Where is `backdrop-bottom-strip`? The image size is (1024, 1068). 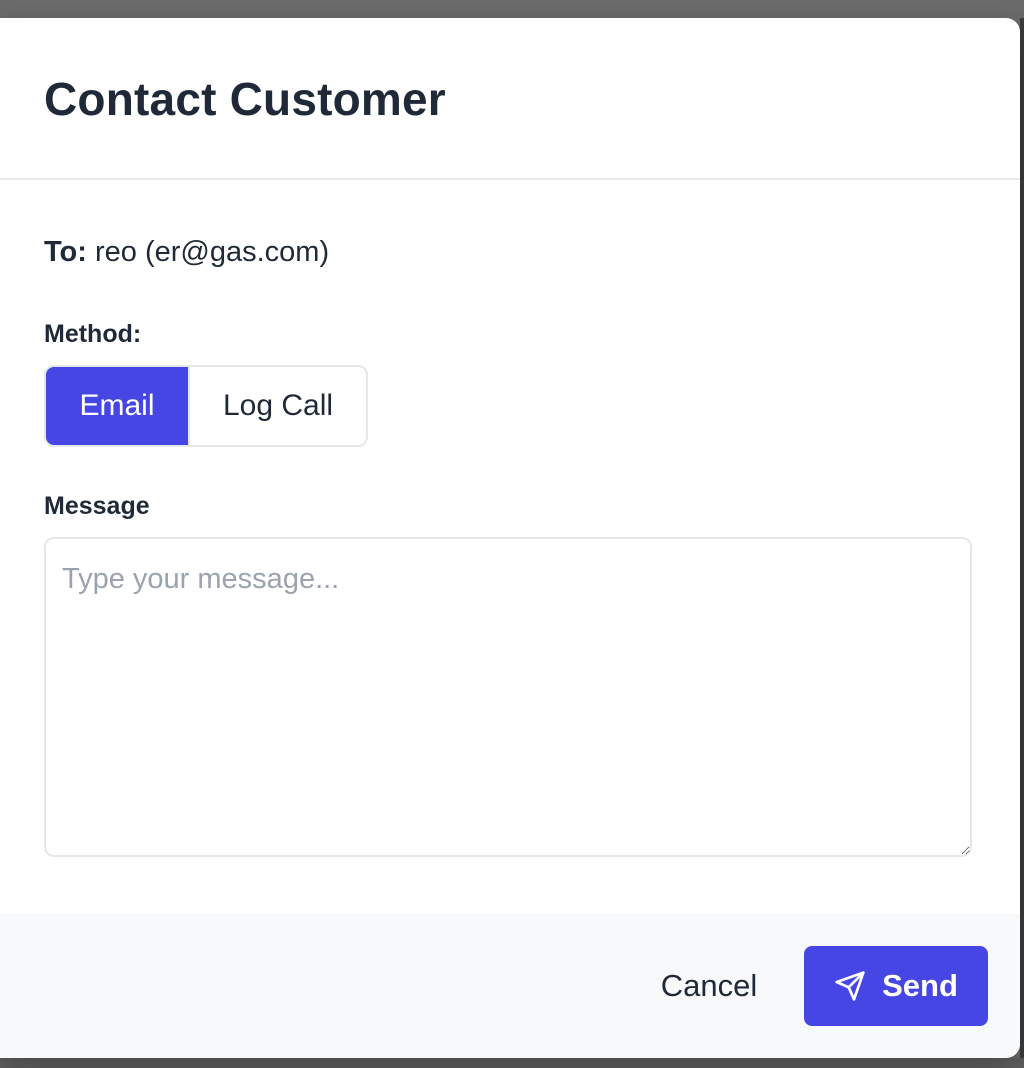
backdrop-bottom-strip is located at coordinates (512, 1063).